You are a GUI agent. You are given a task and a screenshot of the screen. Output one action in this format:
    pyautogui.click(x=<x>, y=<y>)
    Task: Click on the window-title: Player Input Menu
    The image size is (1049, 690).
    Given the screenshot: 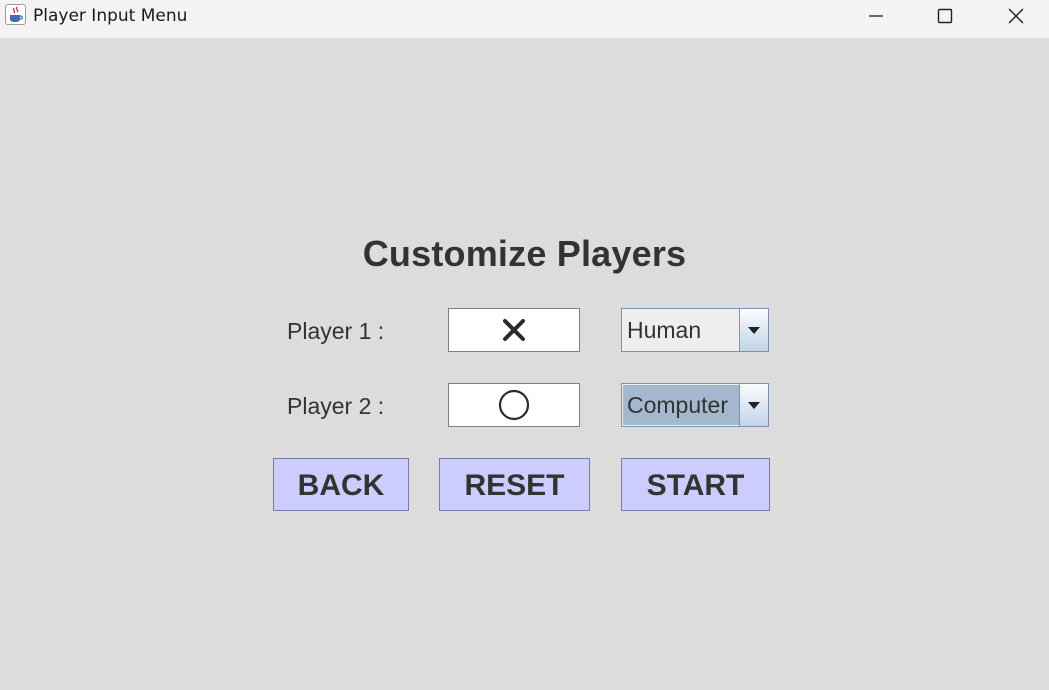 What is the action you would take?
    pyautogui.click(x=110, y=16)
    